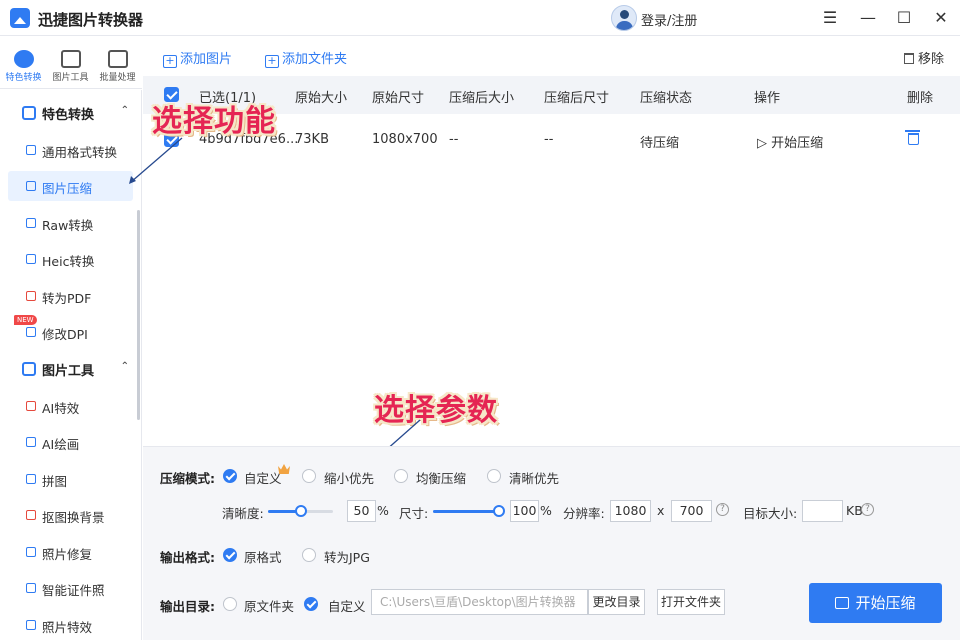  I want to click on dir-custom-label: 自定义, so click(347, 605).